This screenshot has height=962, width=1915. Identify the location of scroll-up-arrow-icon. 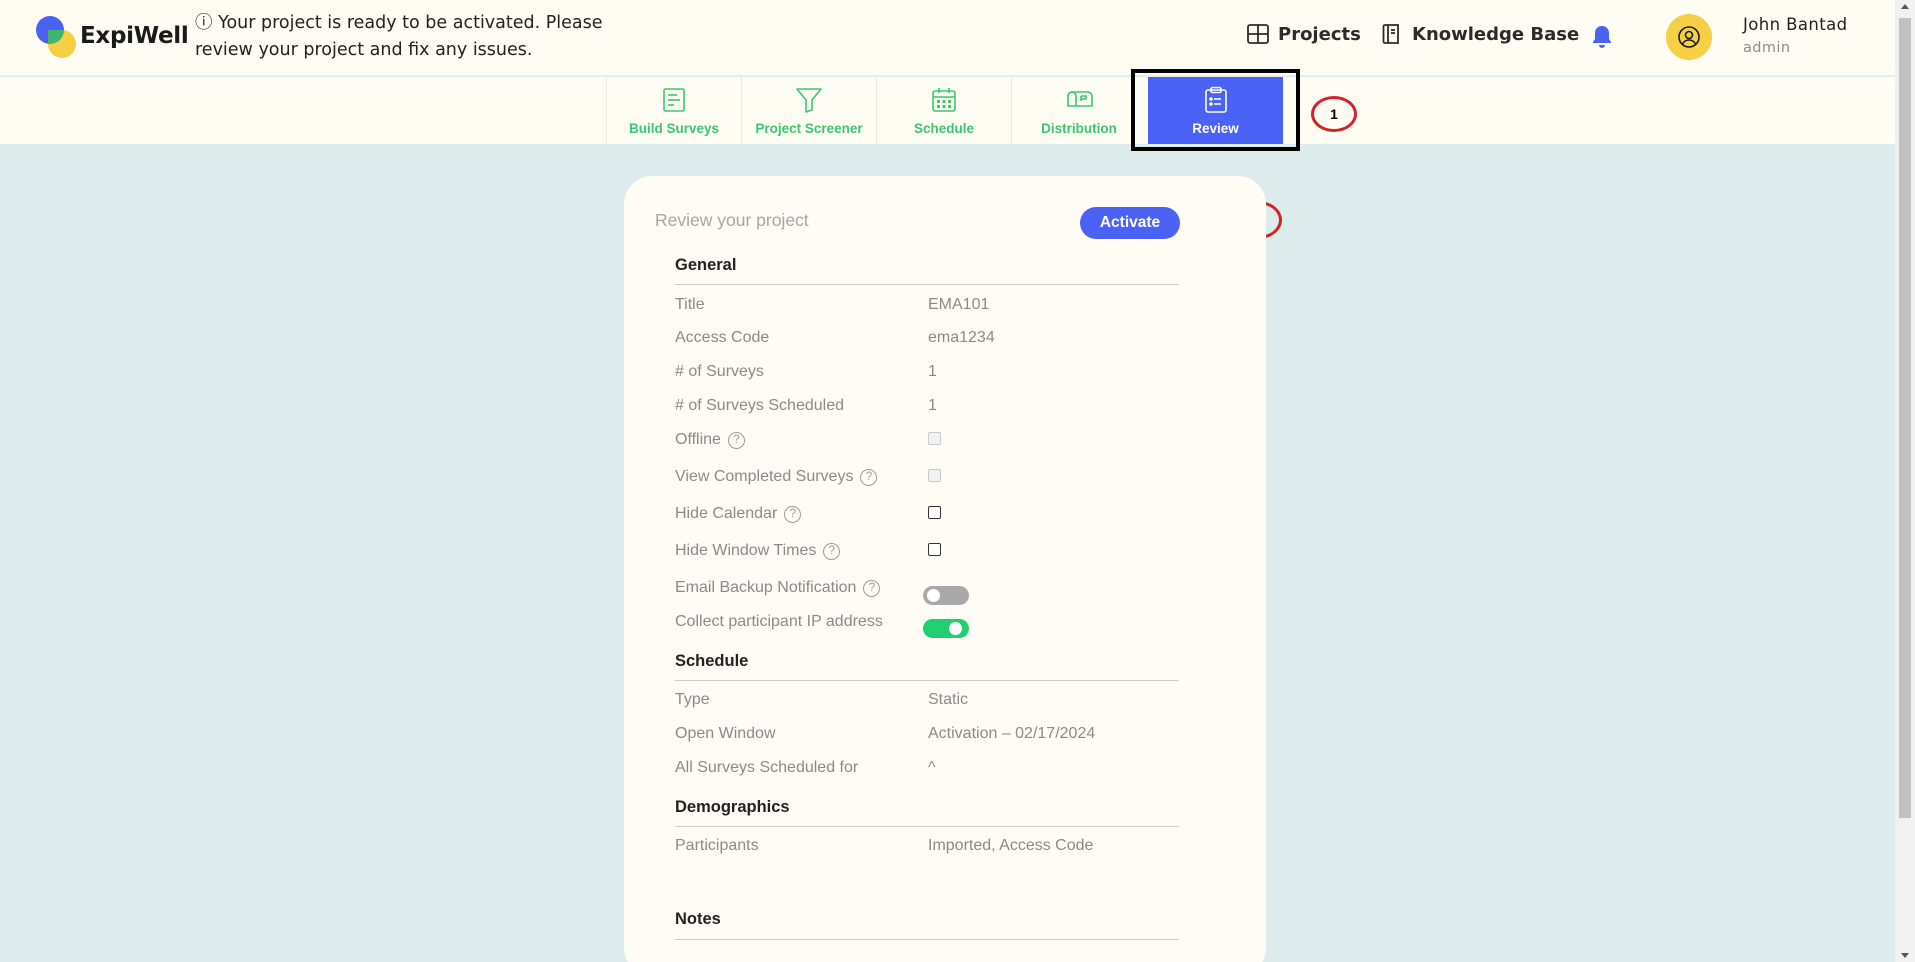
(1905, 6).